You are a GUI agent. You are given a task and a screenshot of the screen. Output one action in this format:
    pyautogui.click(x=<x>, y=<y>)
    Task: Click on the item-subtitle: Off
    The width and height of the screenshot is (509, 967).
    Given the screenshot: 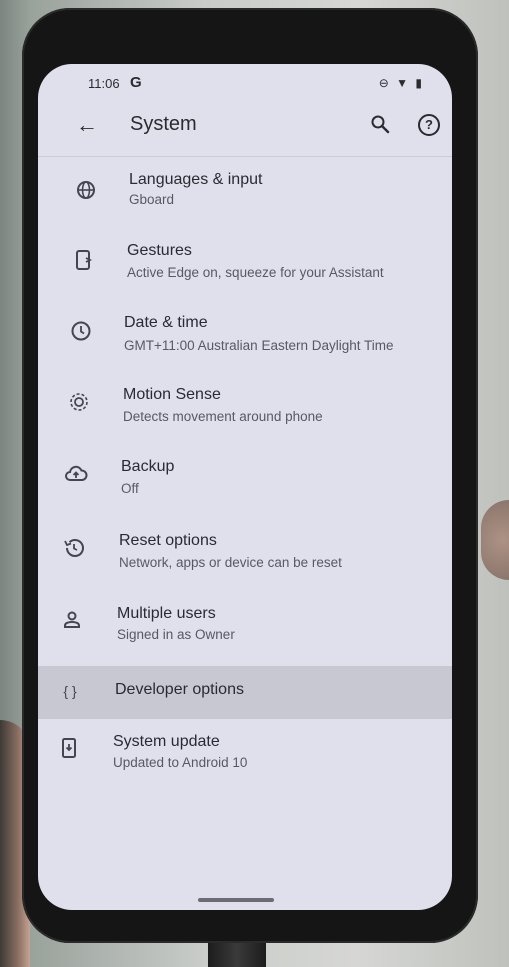 What is the action you would take?
    pyautogui.click(x=130, y=488)
    